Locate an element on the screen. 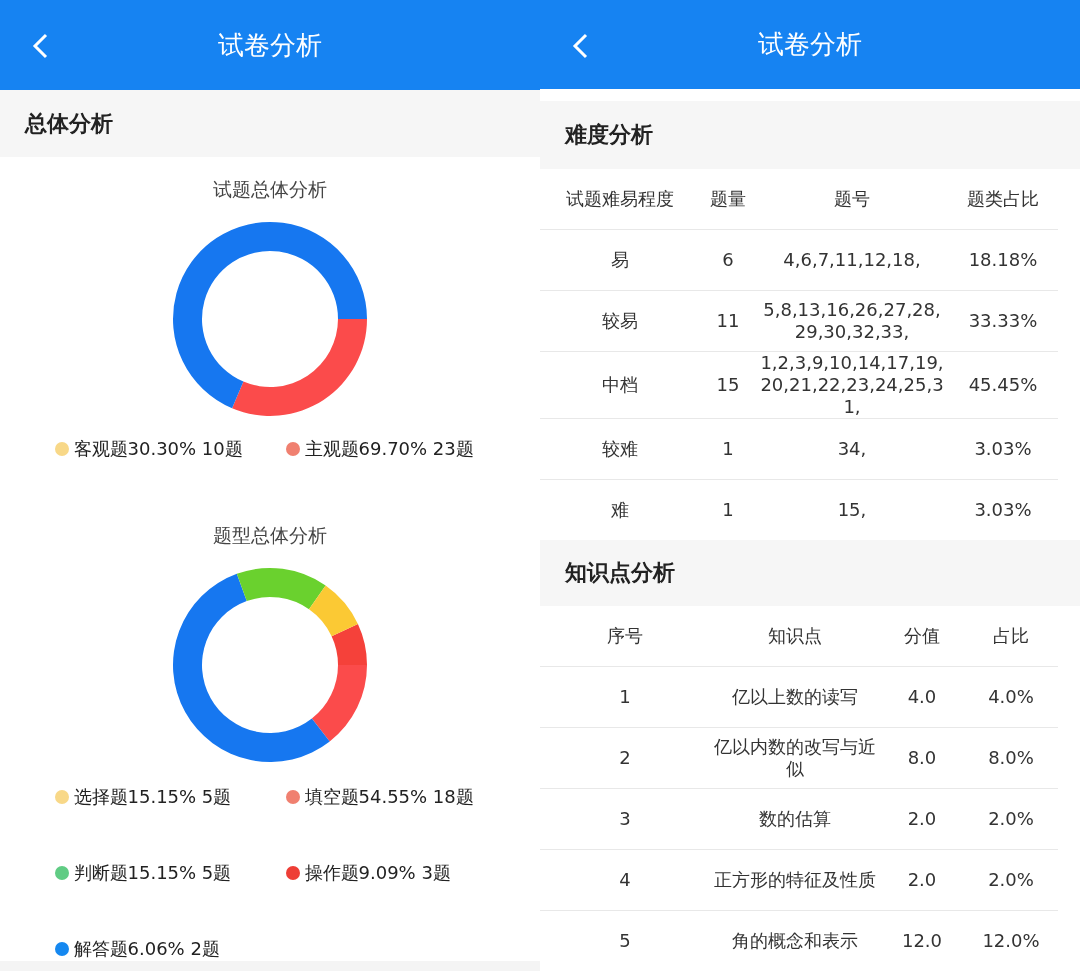 This screenshot has height=971, width=1080. column-header: 序号 is located at coordinates (625, 636).